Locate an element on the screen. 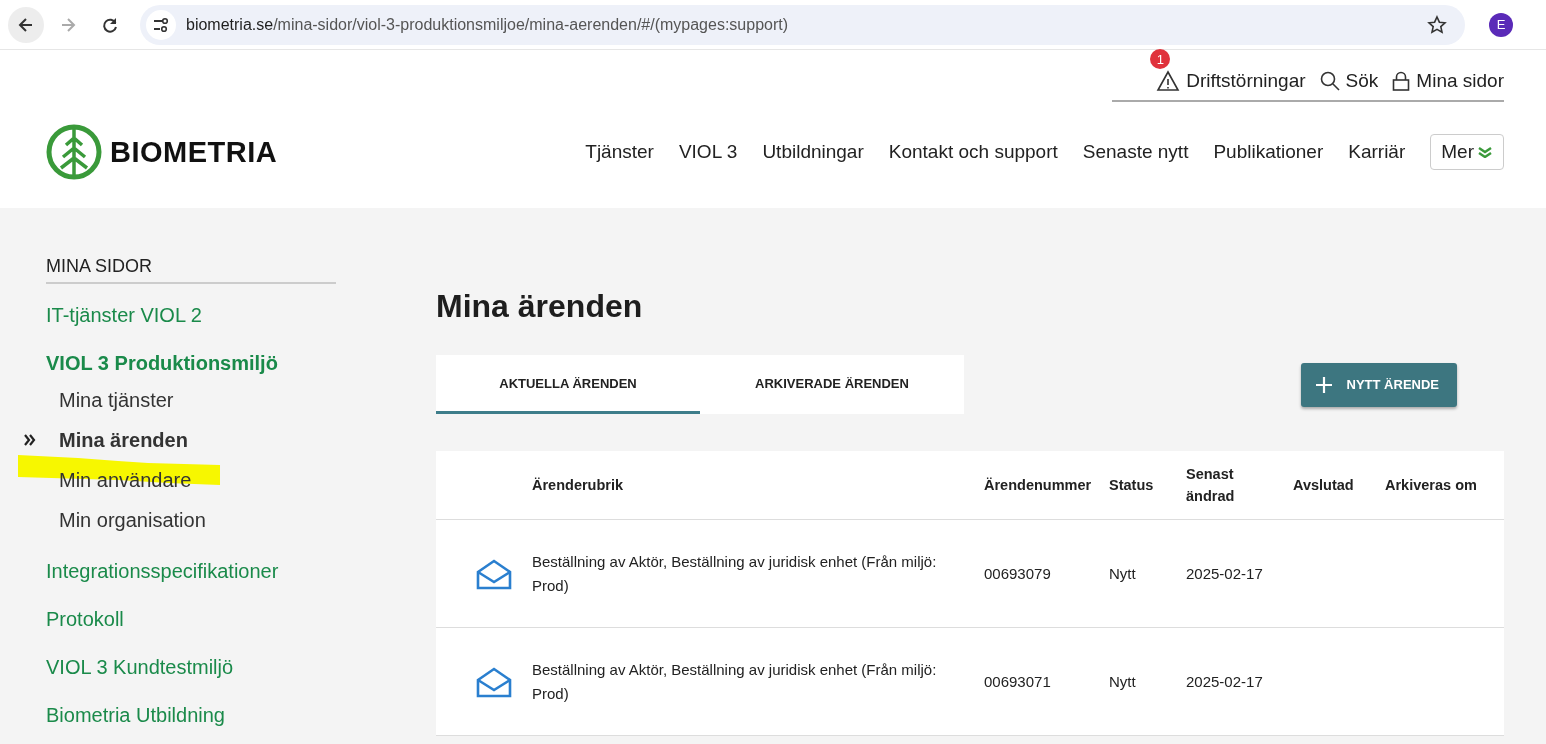 The width and height of the screenshot is (1546, 744). forward-arrow-icon is located at coordinates (68, 24).